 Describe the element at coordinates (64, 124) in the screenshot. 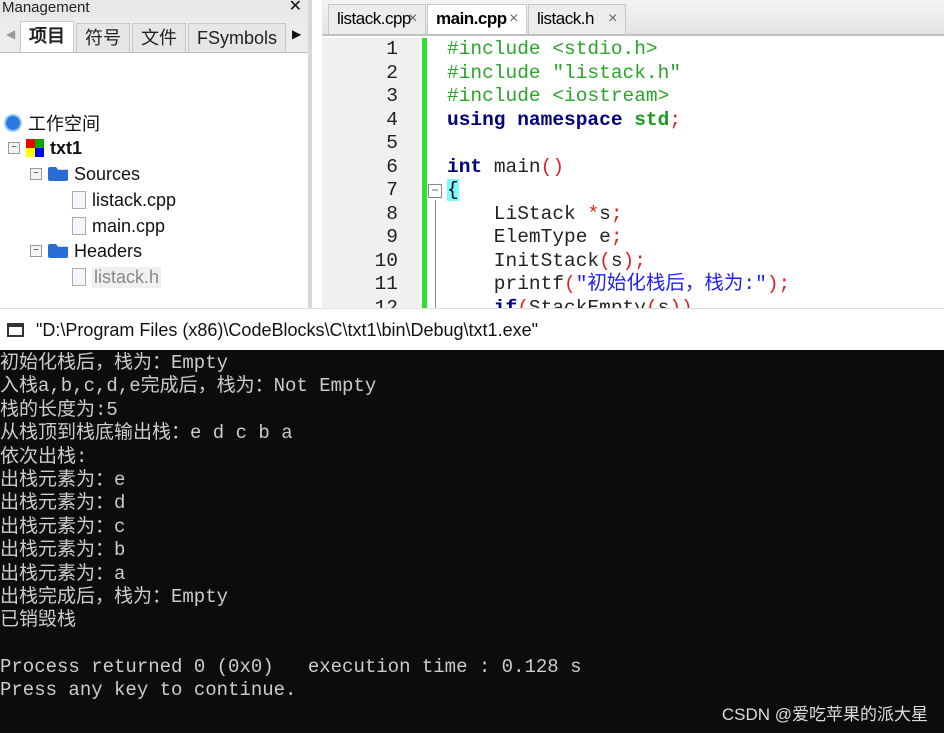

I see `workspace-label: 工作空间` at that location.